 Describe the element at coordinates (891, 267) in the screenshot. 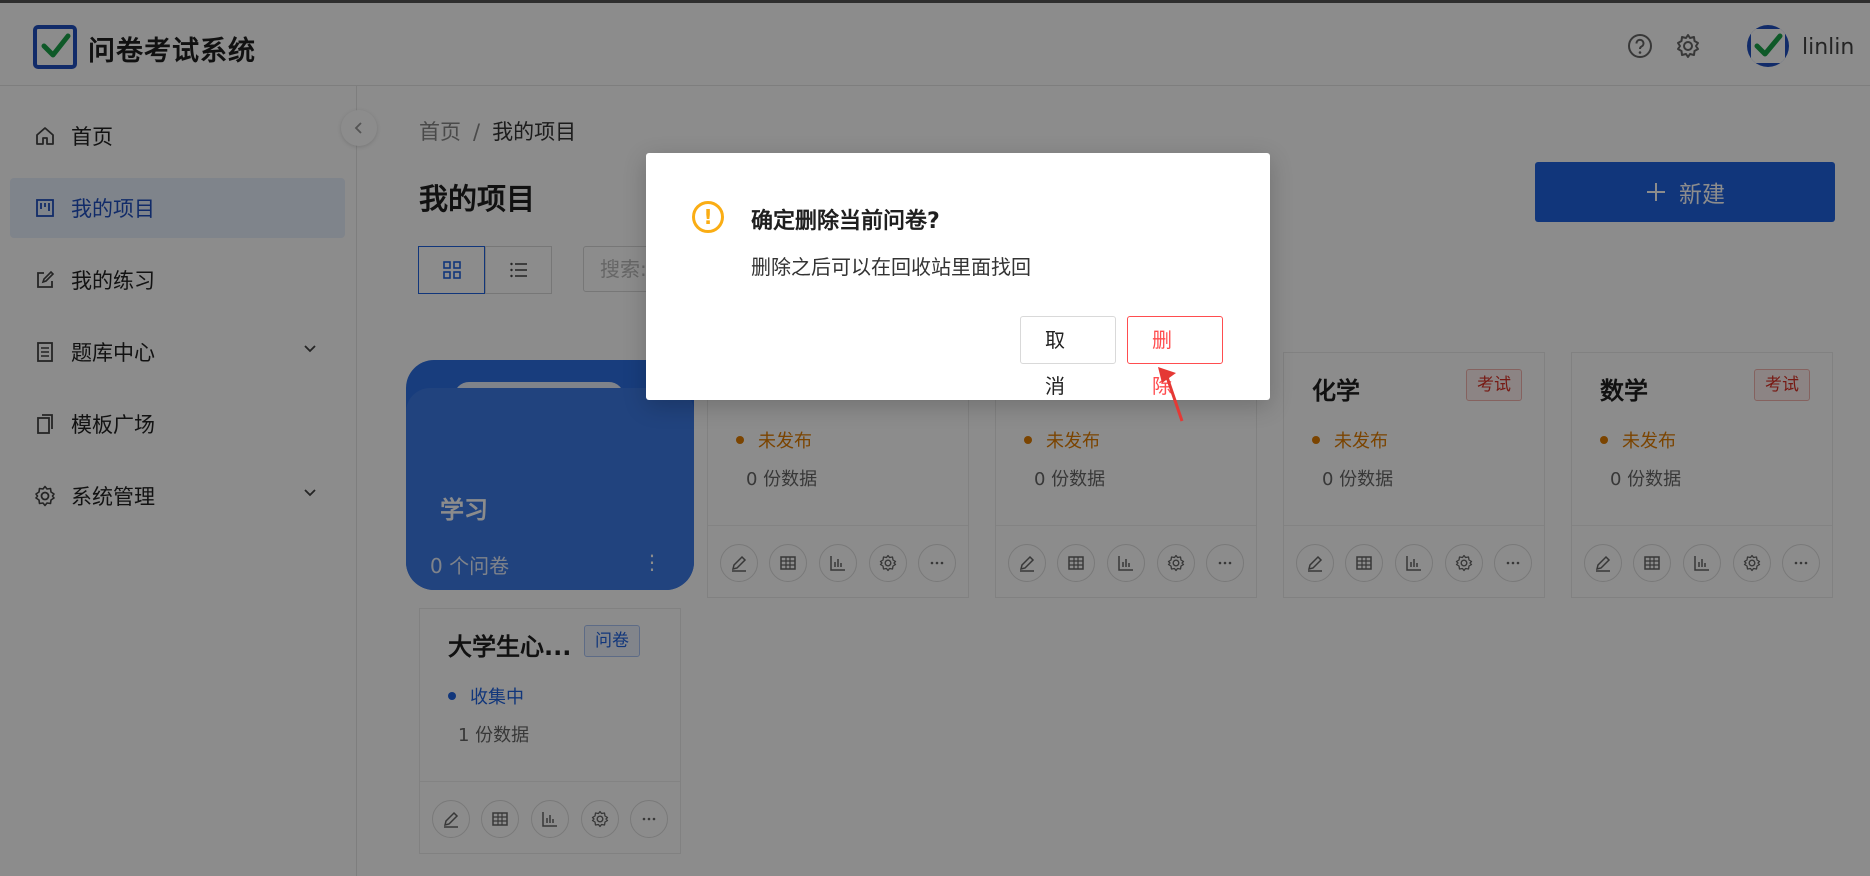

I see `dialog-content: 删除之后可以在回收站里面找回` at that location.